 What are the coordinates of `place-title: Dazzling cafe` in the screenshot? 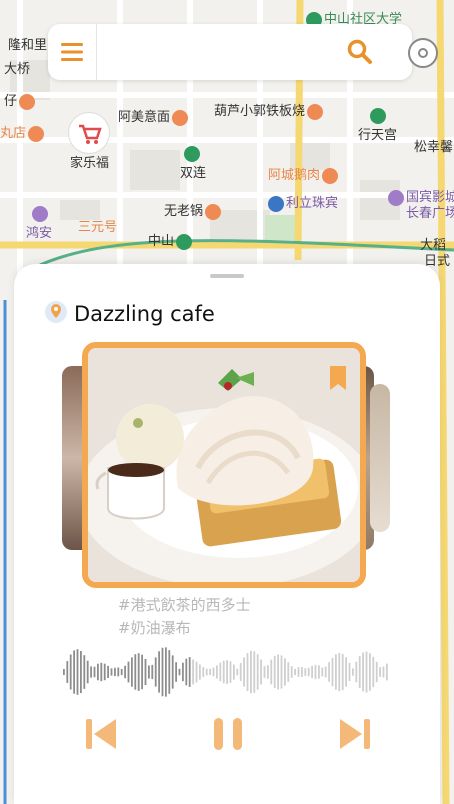 It's located at (144, 314).